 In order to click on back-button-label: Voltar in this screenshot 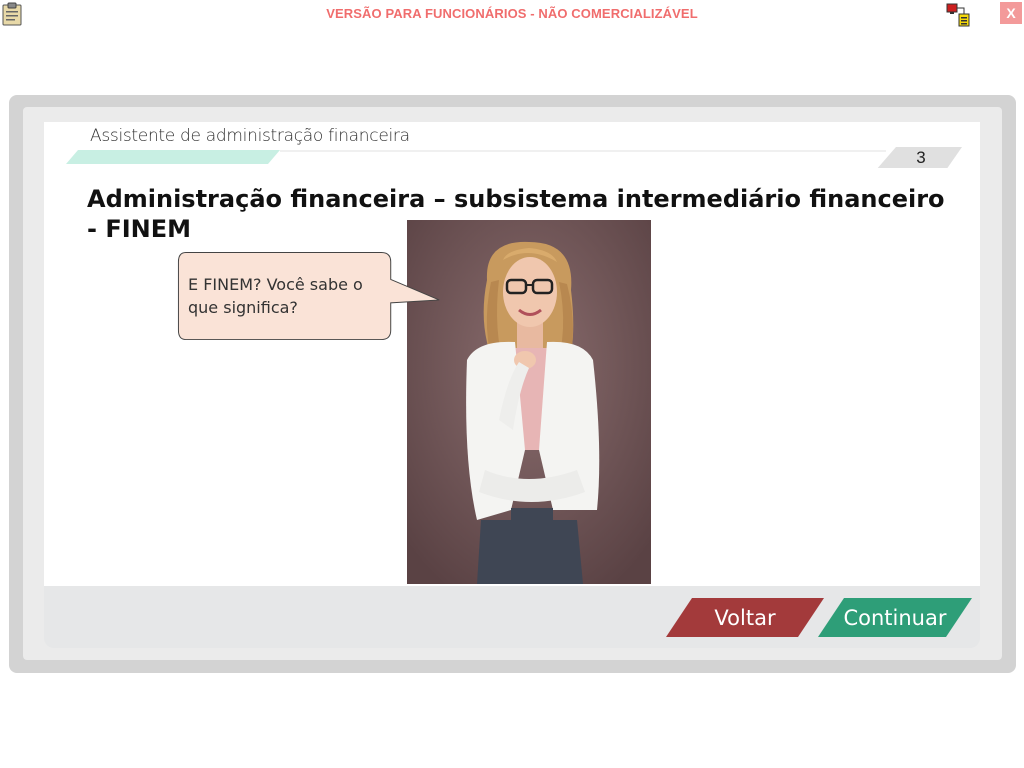, I will do `click(745, 617)`.